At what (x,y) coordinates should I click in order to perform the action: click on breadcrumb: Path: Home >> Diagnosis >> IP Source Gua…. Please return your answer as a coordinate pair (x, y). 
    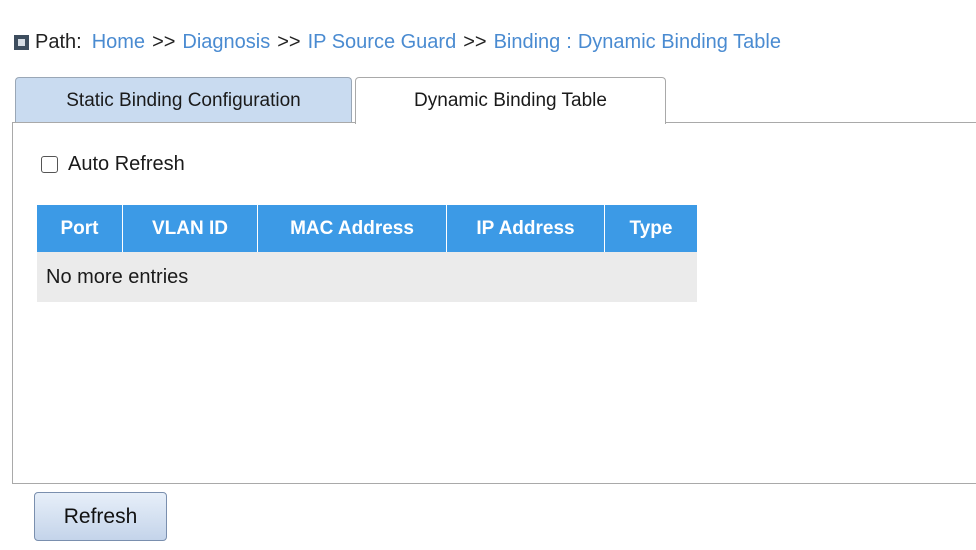
    Looking at the image, I should click on (397, 42).